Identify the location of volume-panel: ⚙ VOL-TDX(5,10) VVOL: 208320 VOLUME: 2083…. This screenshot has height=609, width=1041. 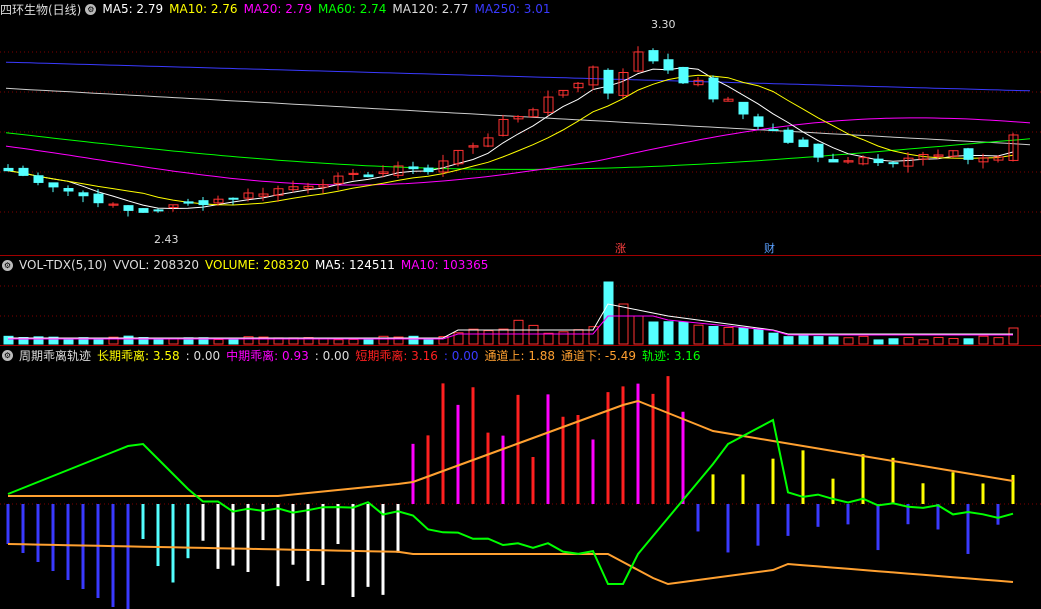
(520, 301).